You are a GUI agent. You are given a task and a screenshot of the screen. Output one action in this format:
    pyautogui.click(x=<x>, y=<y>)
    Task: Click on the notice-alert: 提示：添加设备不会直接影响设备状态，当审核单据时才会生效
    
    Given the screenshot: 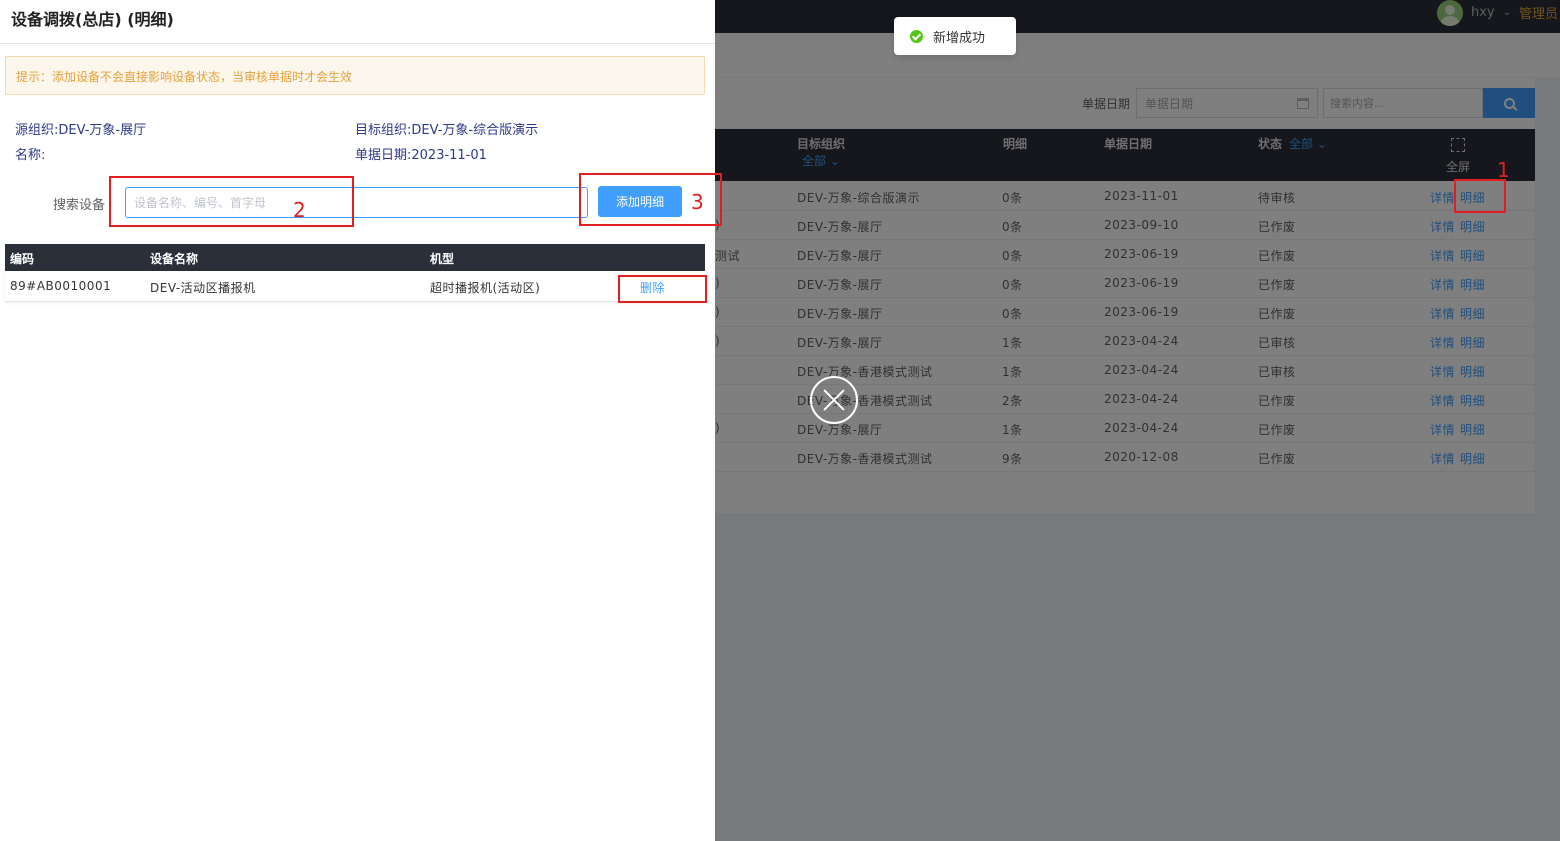 What is the action you would take?
    pyautogui.click(x=355, y=75)
    